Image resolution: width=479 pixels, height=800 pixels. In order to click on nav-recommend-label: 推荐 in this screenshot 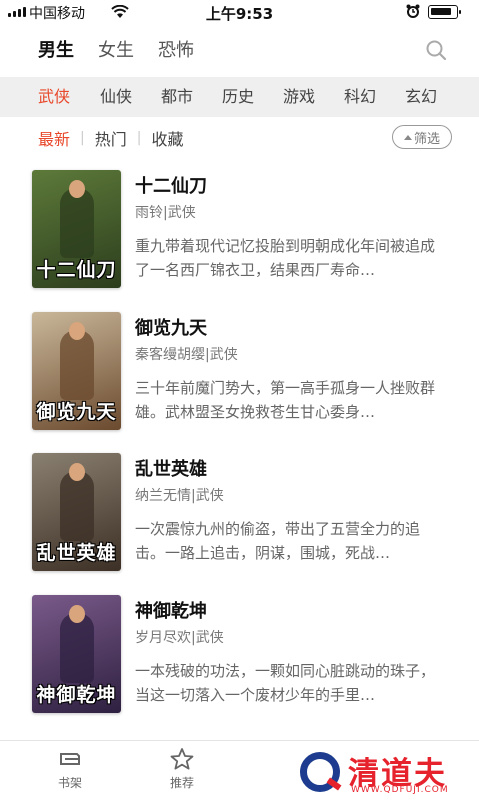, I will do `click(181, 783)`.